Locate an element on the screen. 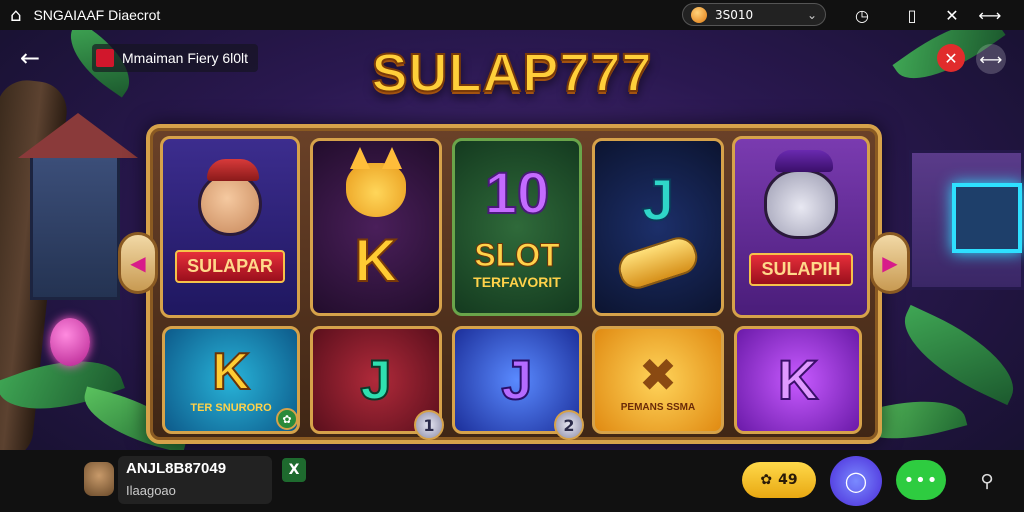  bonus-count: 49 is located at coordinates (788, 480).